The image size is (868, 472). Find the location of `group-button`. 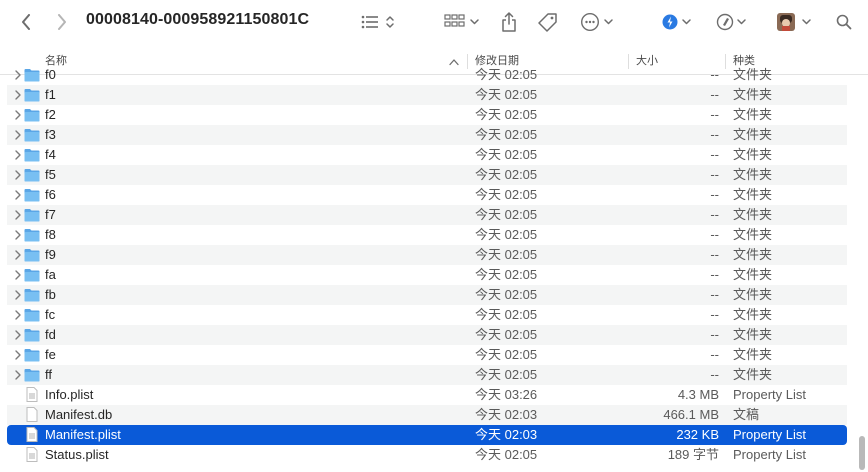

group-button is located at coordinates (463, 22).